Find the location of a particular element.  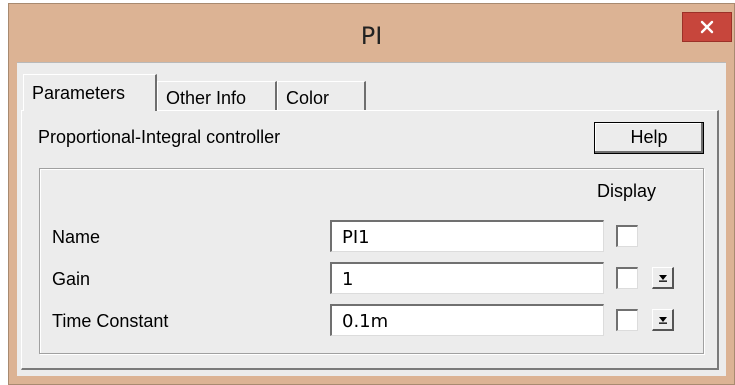

display-column-header: Display is located at coordinates (627, 191).